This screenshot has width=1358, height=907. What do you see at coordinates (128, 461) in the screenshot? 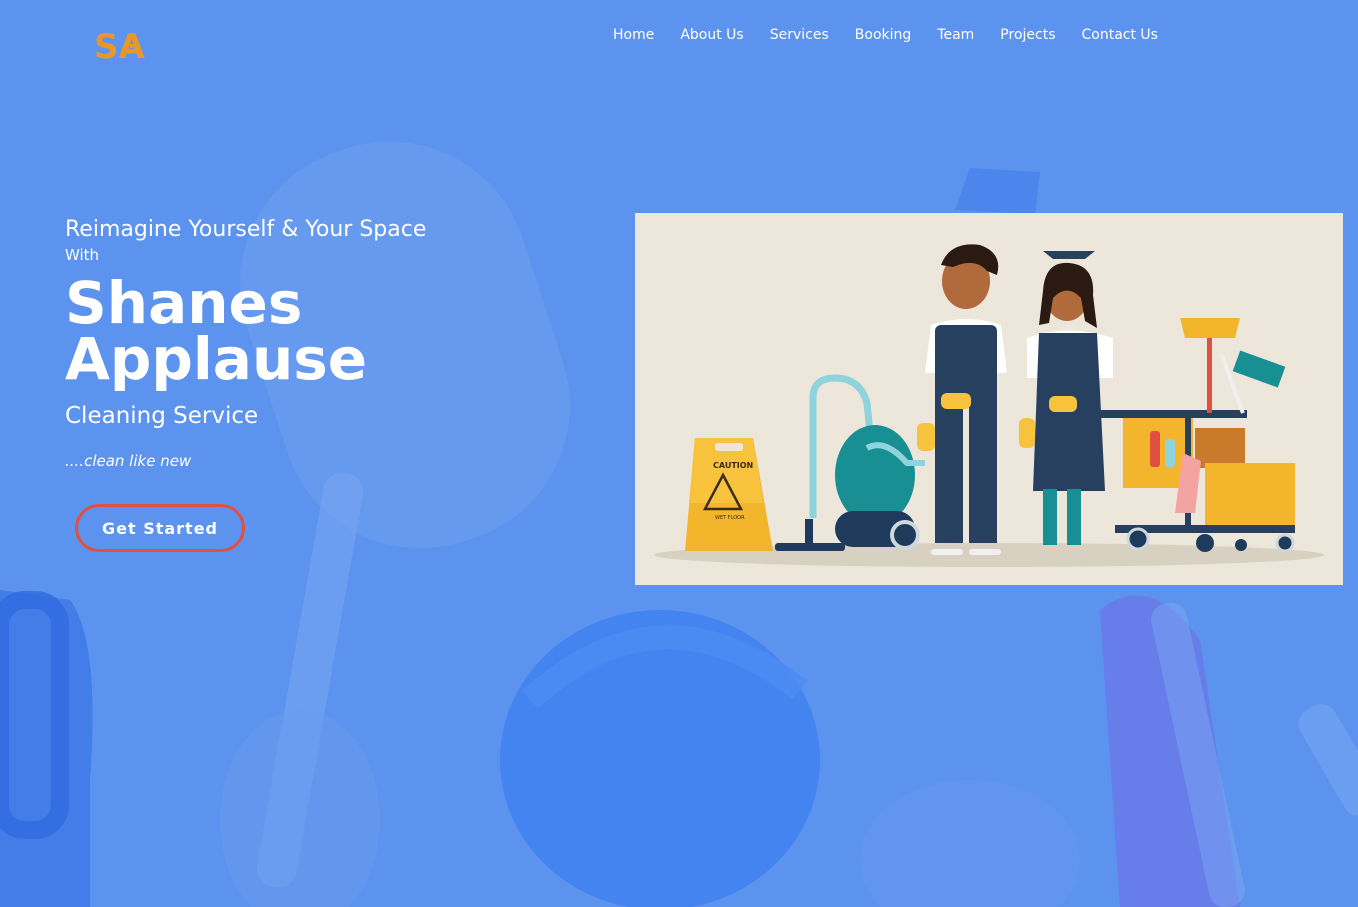
I see `hero-slogan: ....clean like new` at bounding box center [128, 461].